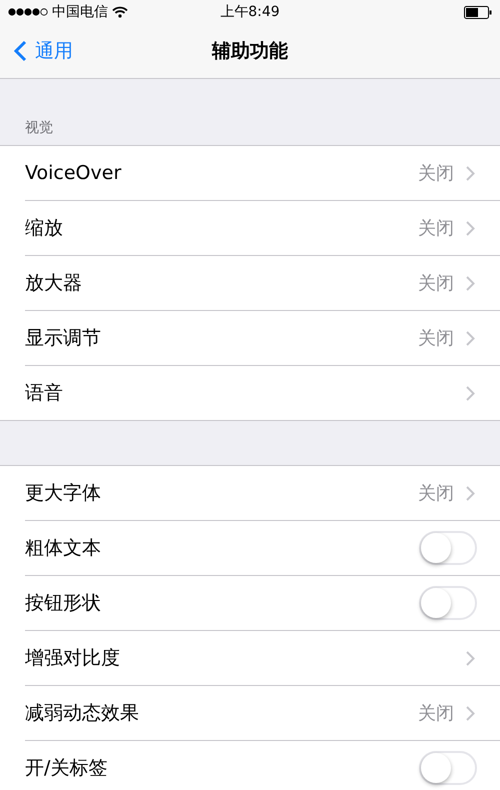  I want to click on section-header: 视觉, so click(39, 128).